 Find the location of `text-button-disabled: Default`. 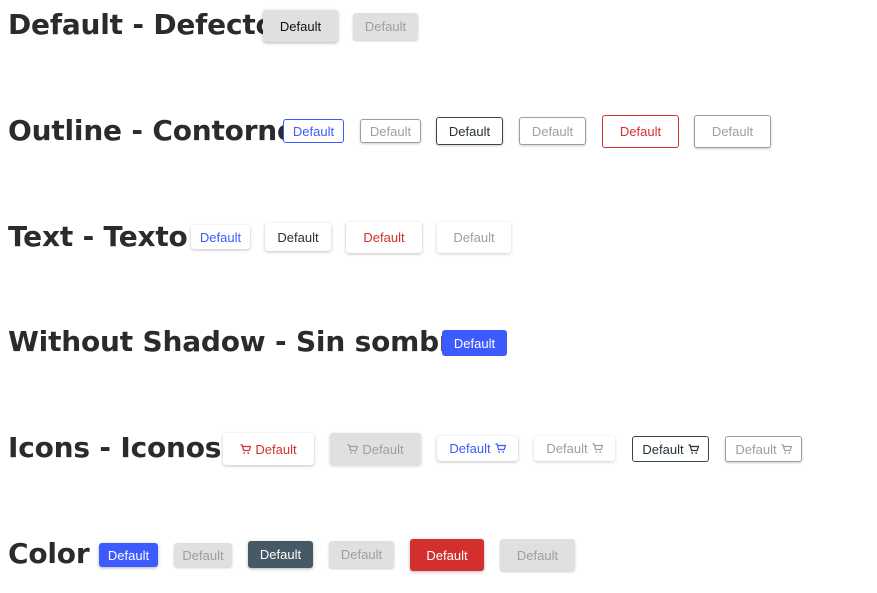

text-button-disabled: Default is located at coordinates (474, 237).